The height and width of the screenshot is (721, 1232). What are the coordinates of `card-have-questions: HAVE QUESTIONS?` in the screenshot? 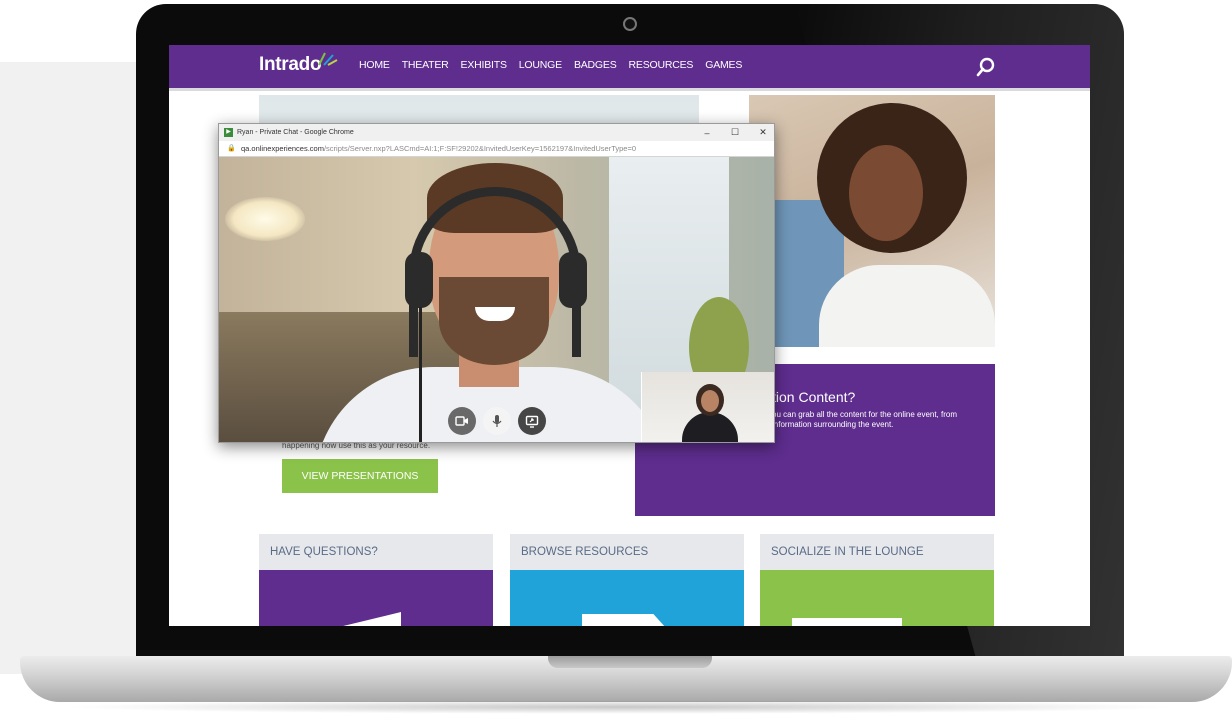 It's located at (376, 580).